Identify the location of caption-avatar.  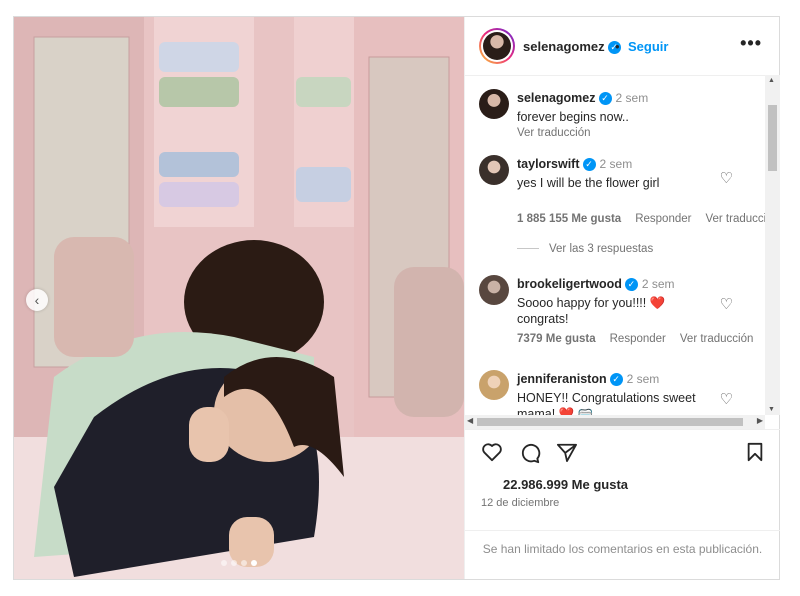
(494, 104).